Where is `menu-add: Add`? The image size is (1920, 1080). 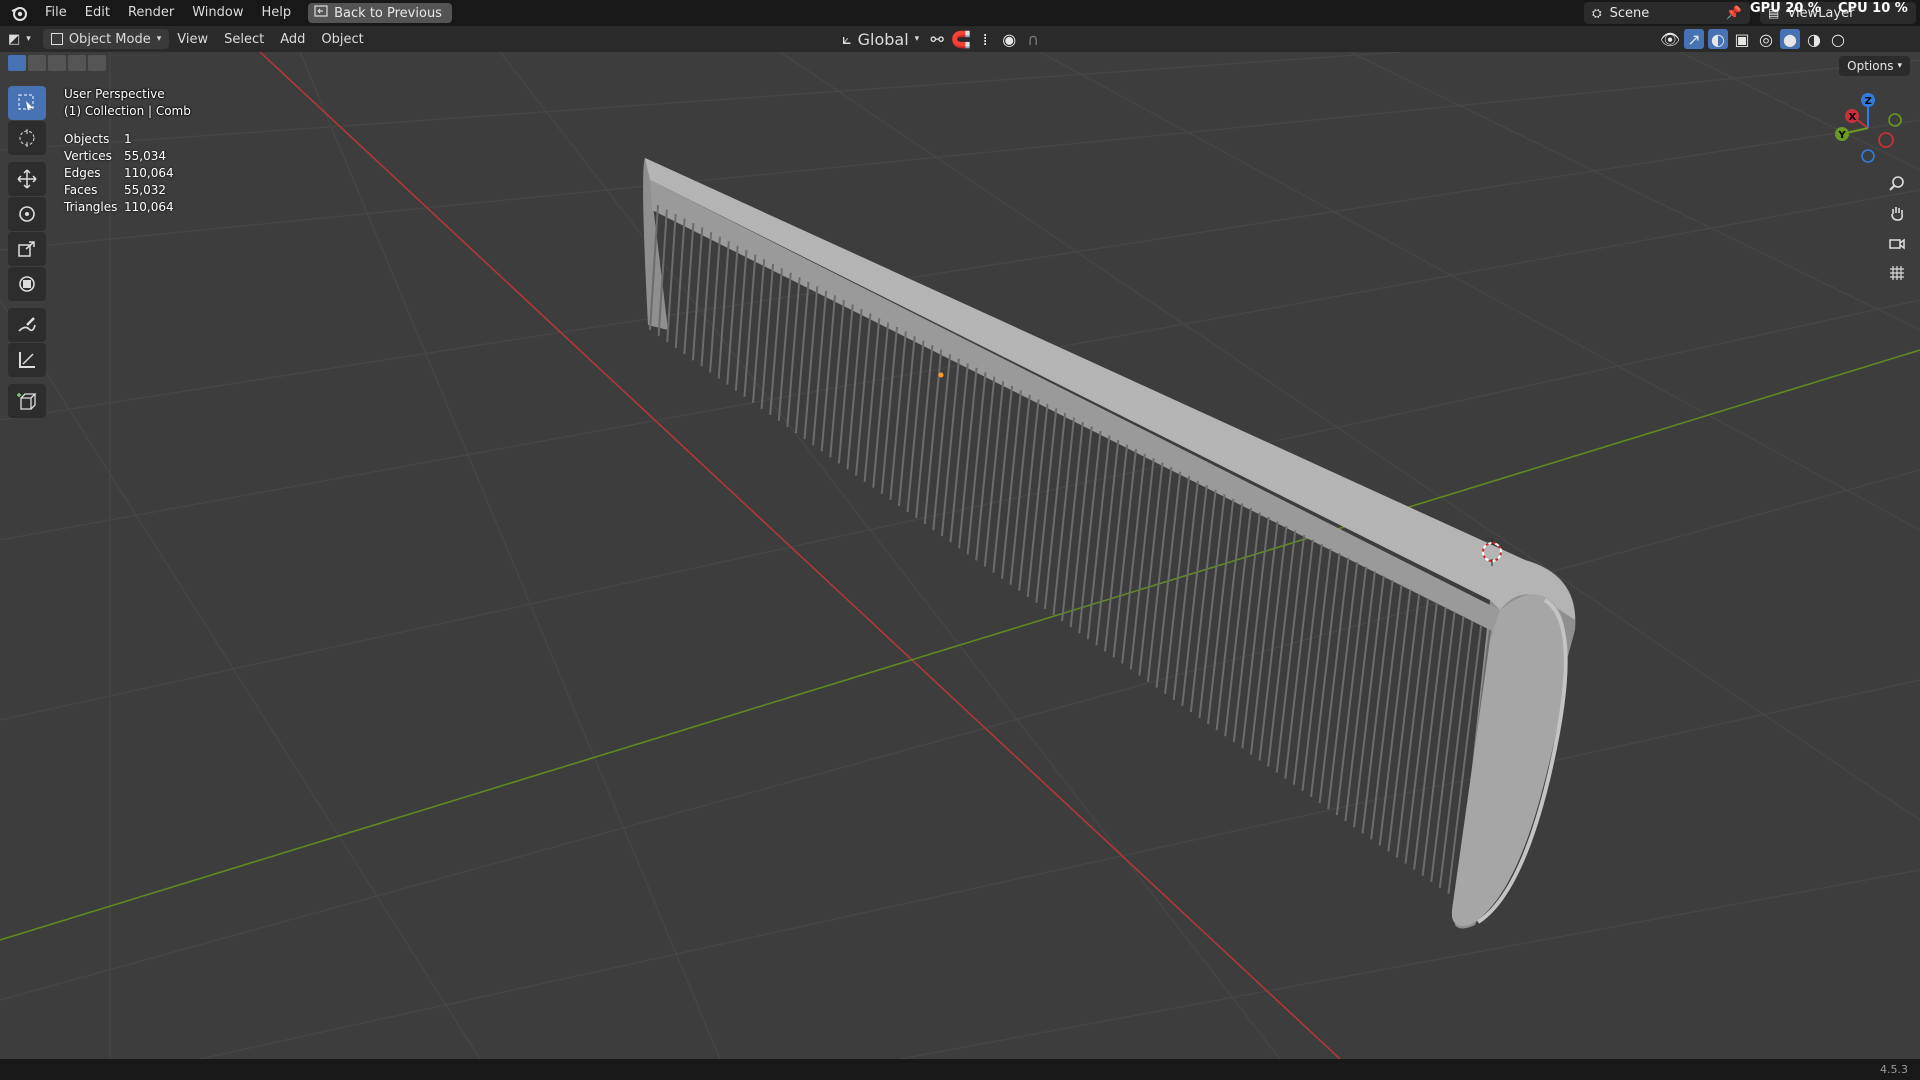 menu-add: Add is located at coordinates (292, 39).